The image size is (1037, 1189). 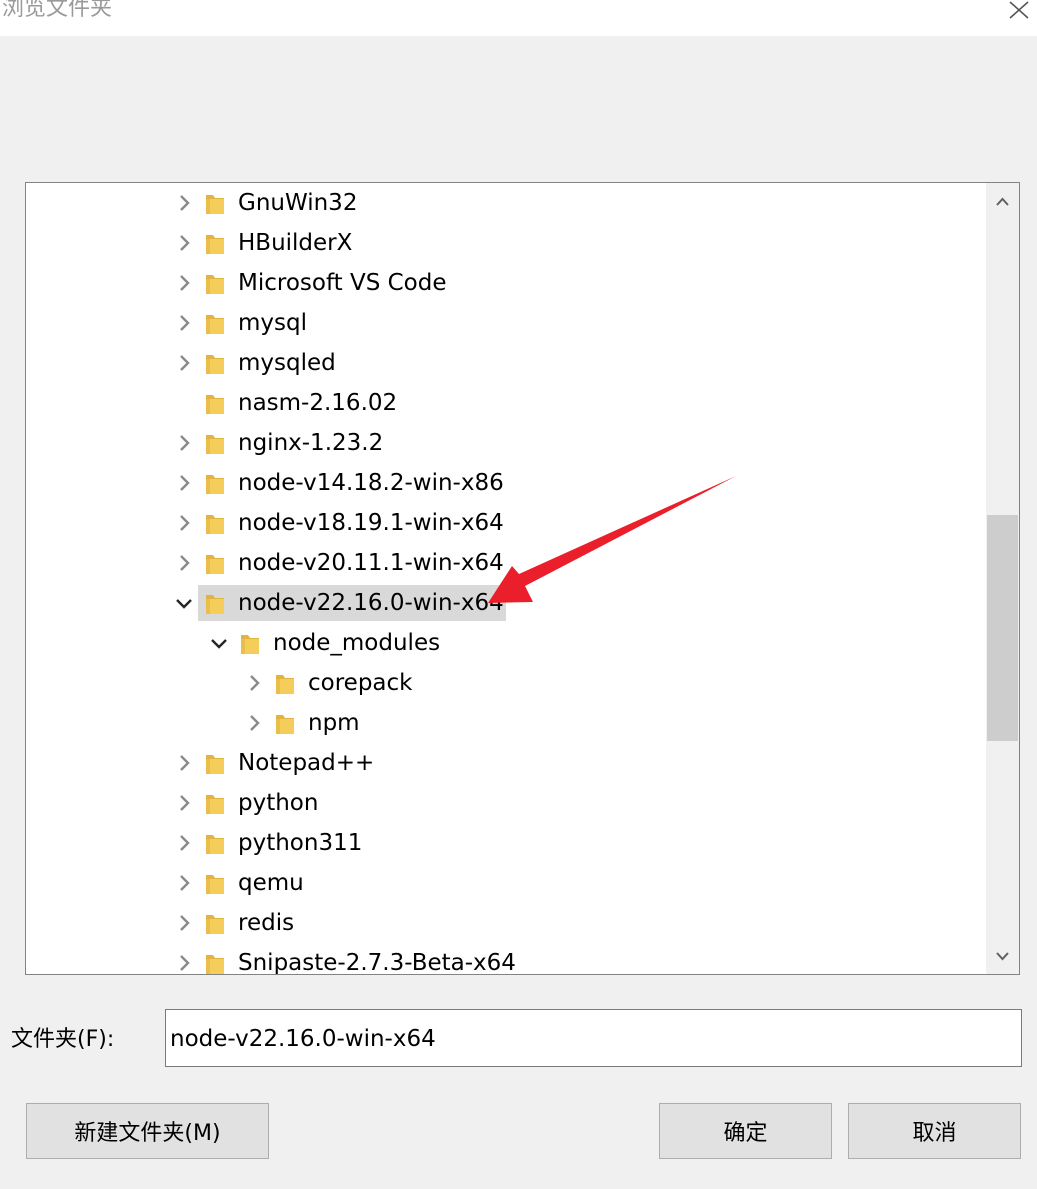 I want to click on tree-item: Snipaste-2.7.3-Beta-x64, so click(x=508, y=959).